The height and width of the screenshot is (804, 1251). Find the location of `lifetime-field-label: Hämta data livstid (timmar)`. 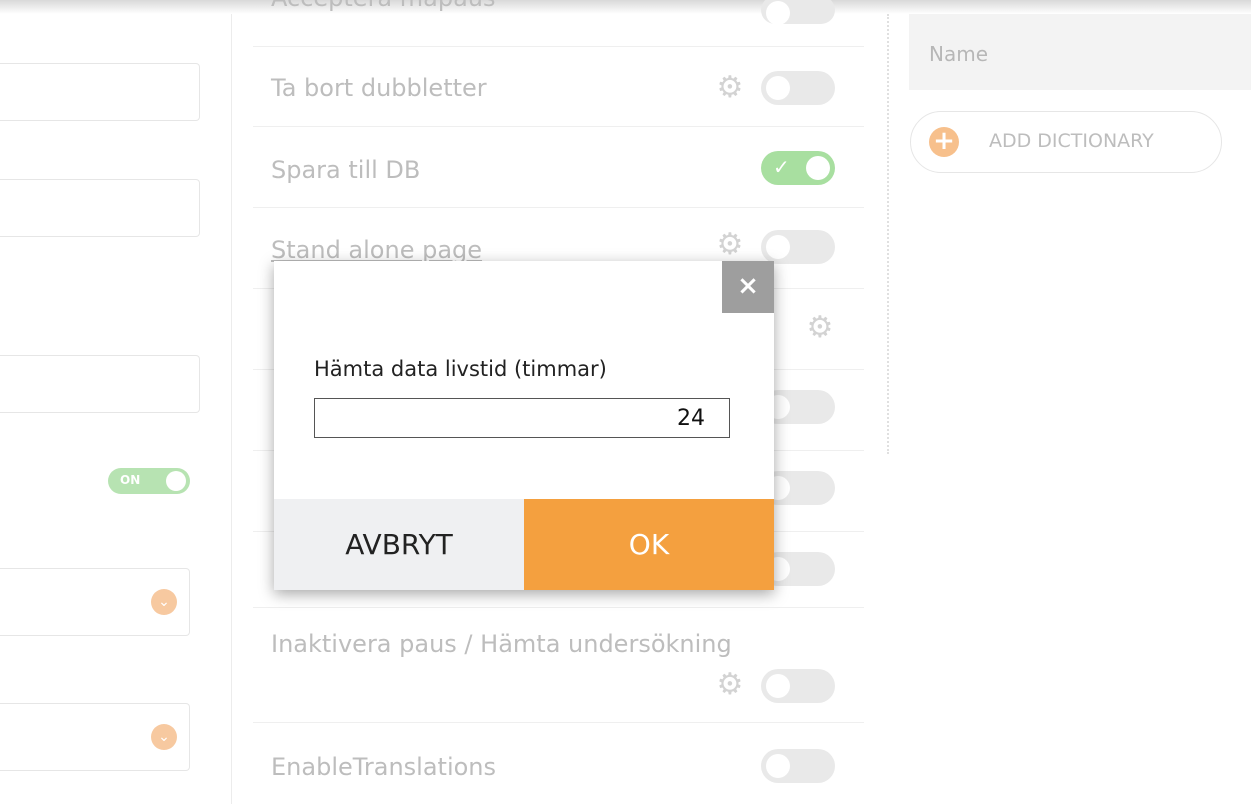

lifetime-field-label: Hämta data livstid (timmar) is located at coordinates (460, 369).